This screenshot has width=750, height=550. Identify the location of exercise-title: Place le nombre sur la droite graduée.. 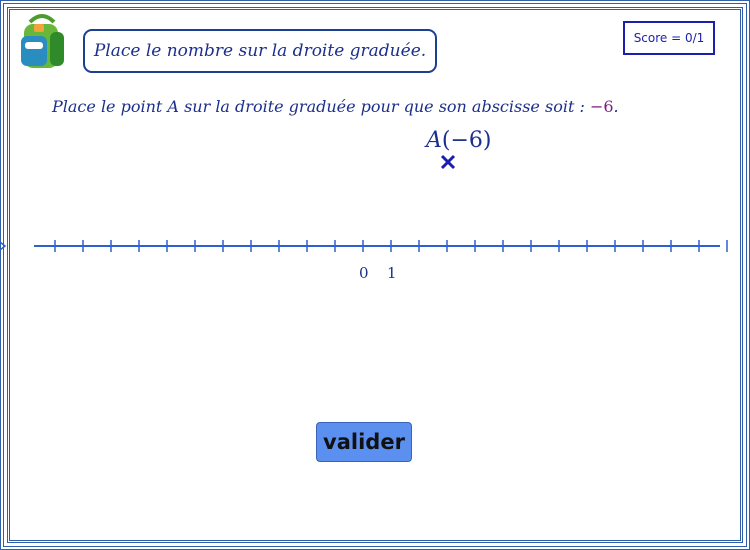
(260, 51).